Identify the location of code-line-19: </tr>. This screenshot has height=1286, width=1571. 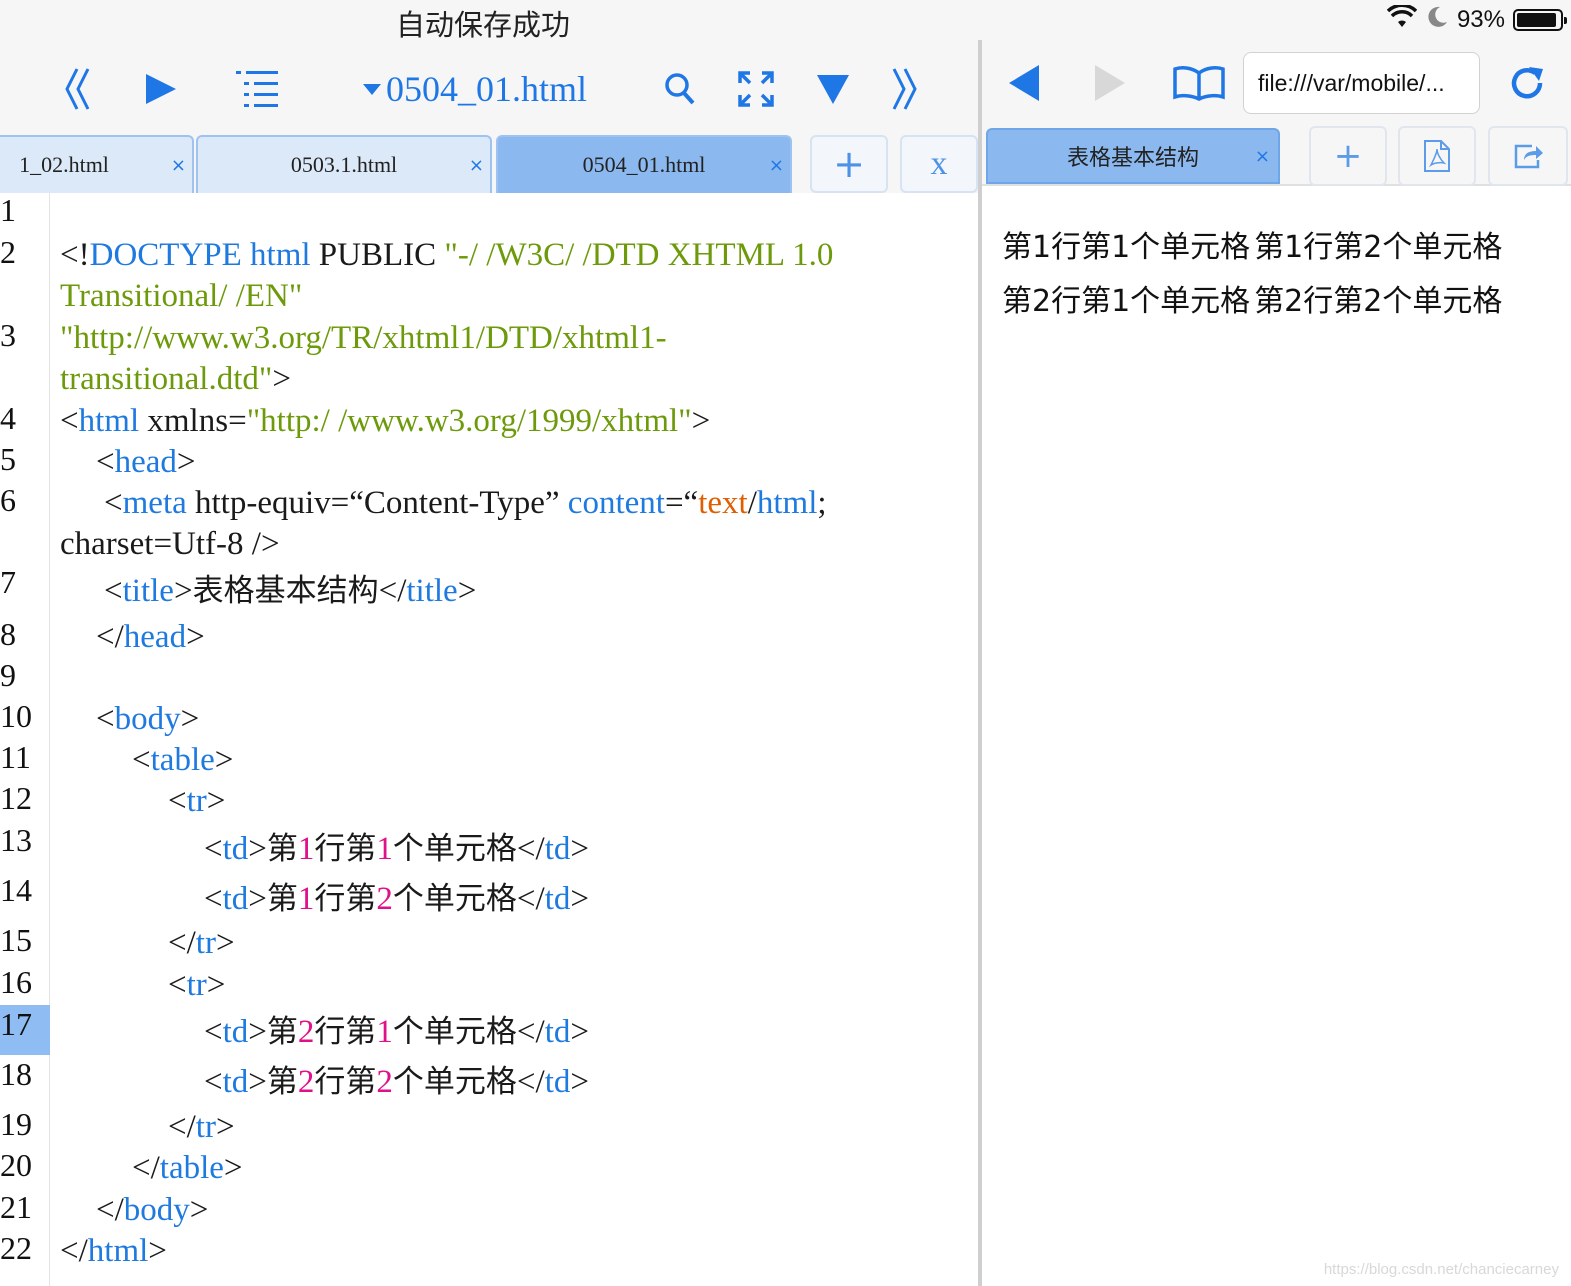
(201, 1127).